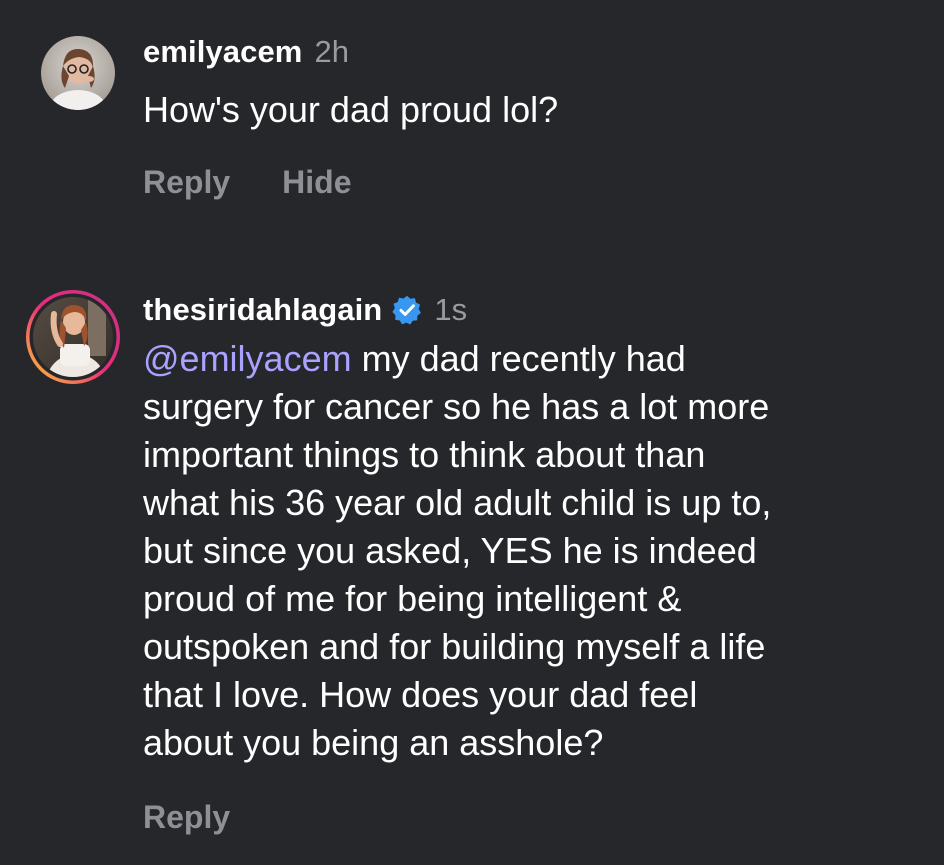  What do you see at coordinates (262, 310) in the screenshot?
I see `username: thesiridahlagain` at bounding box center [262, 310].